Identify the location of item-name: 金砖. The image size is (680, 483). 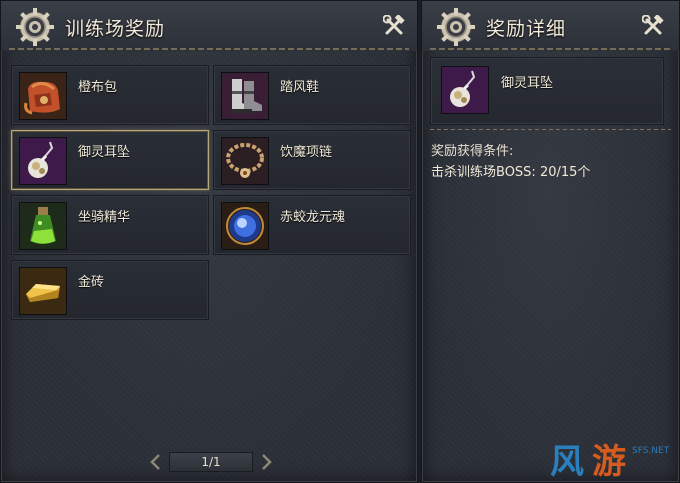
(91, 282).